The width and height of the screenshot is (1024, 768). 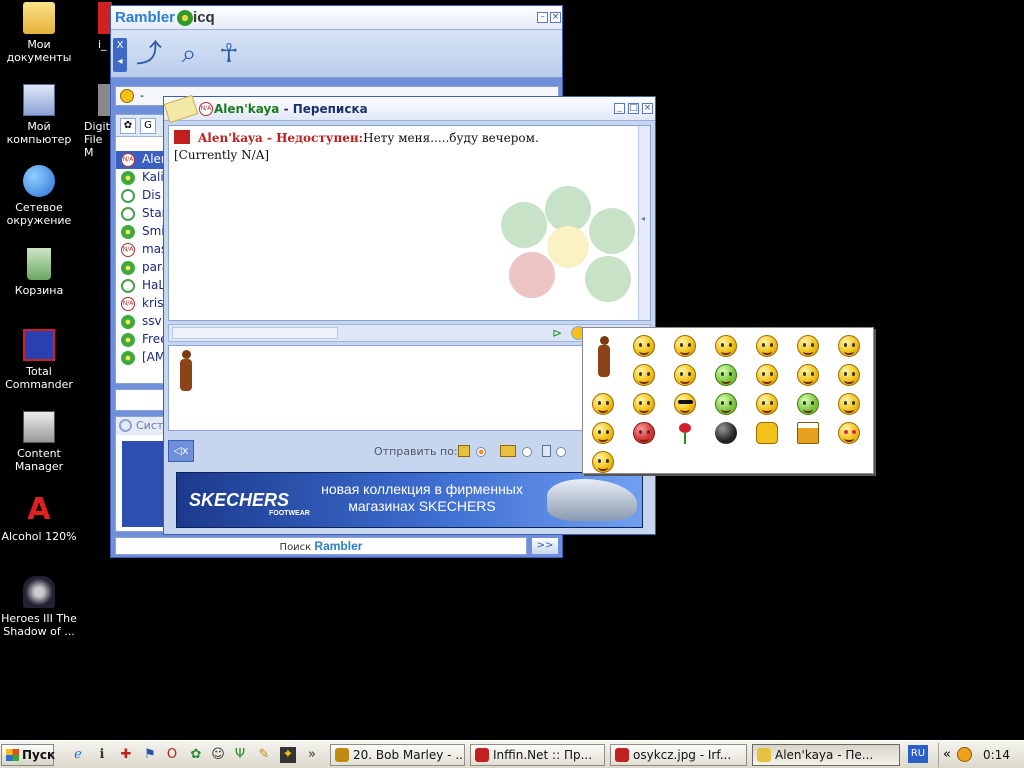 What do you see at coordinates (39, 519) in the screenshot?
I see `desktop-icon-alcohol: A Alcohol 120%` at bounding box center [39, 519].